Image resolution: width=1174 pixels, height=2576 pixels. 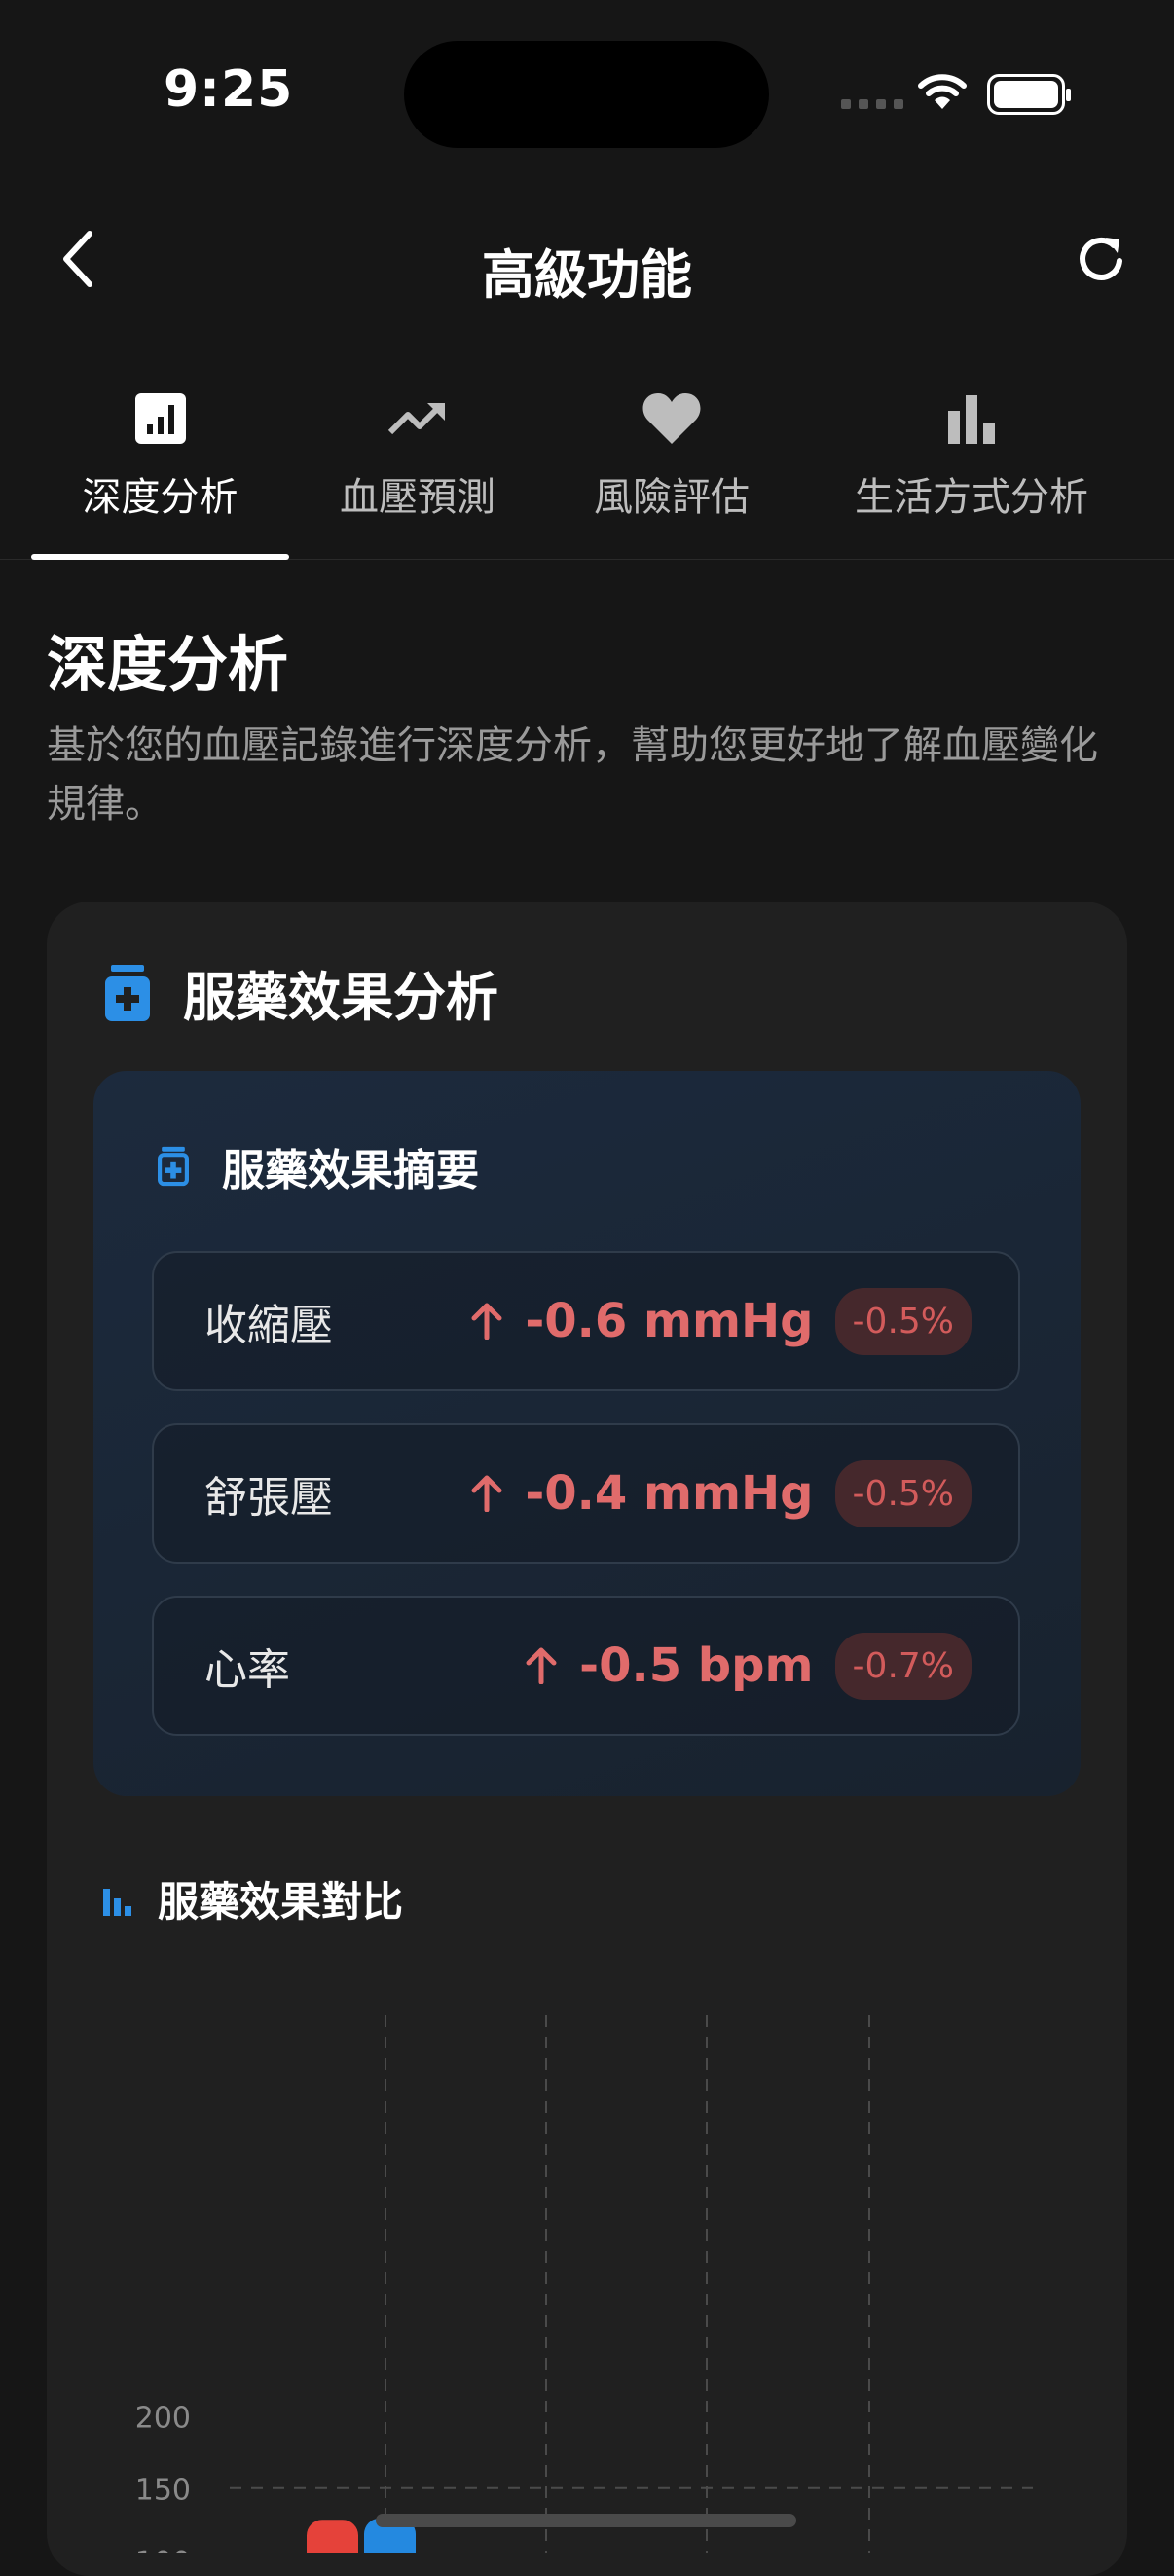 What do you see at coordinates (160, 557) in the screenshot?
I see `active-tab-indicator` at bounding box center [160, 557].